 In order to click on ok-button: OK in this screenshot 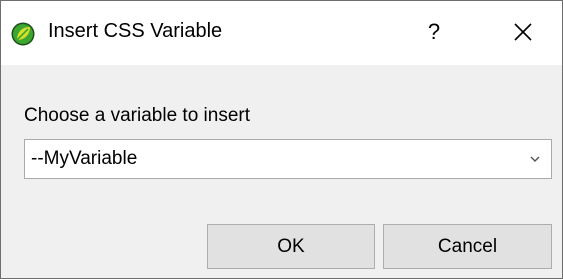, I will do `click(291, 246)`.